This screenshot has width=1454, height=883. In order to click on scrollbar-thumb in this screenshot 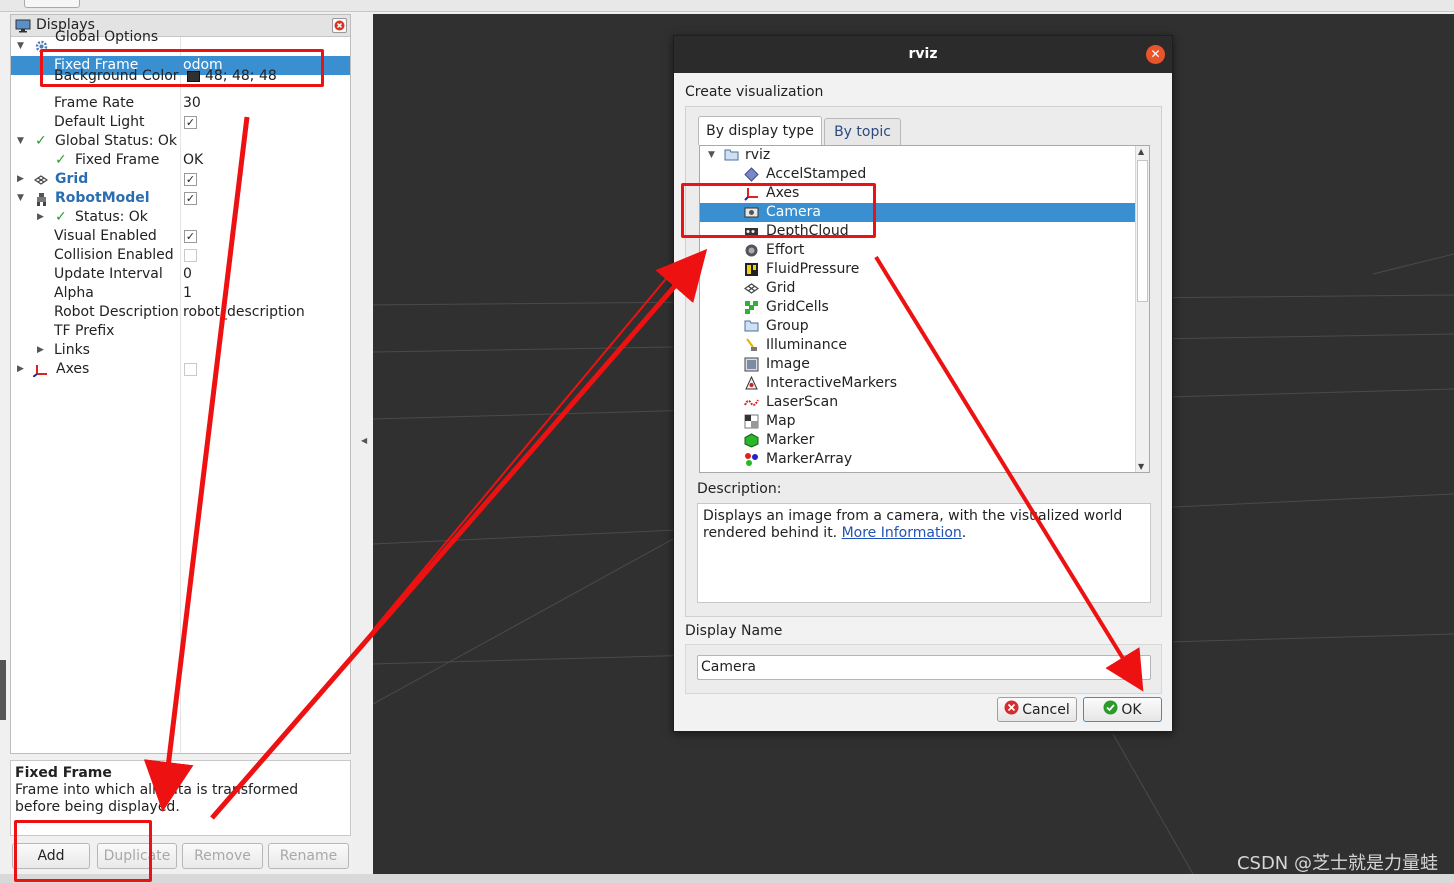, I will do `click(1142, 231)`.